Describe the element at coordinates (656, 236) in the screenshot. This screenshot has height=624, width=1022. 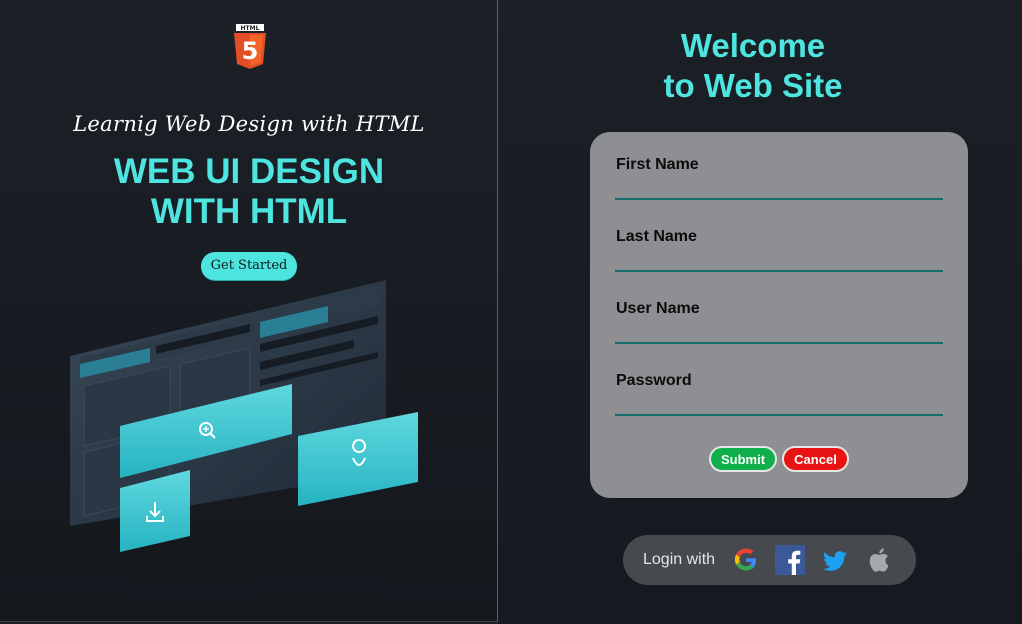
I see `last-name-label: Last Name` at that location.